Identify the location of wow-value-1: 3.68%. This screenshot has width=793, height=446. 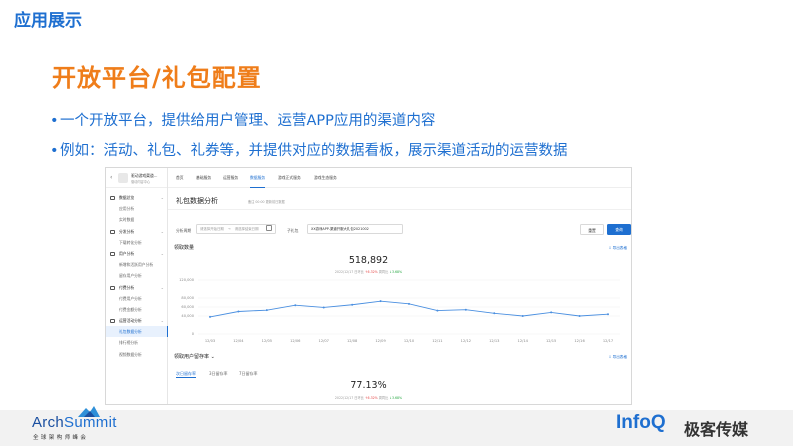
(397, 272).